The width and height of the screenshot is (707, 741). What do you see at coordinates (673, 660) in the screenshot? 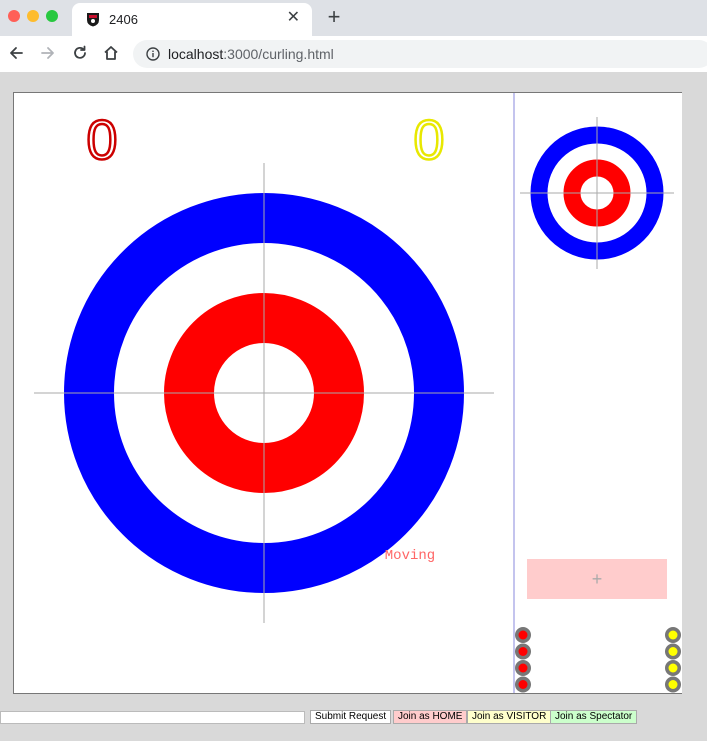
I see `visitor-stones-remaining` at bounding box center [673, 660].